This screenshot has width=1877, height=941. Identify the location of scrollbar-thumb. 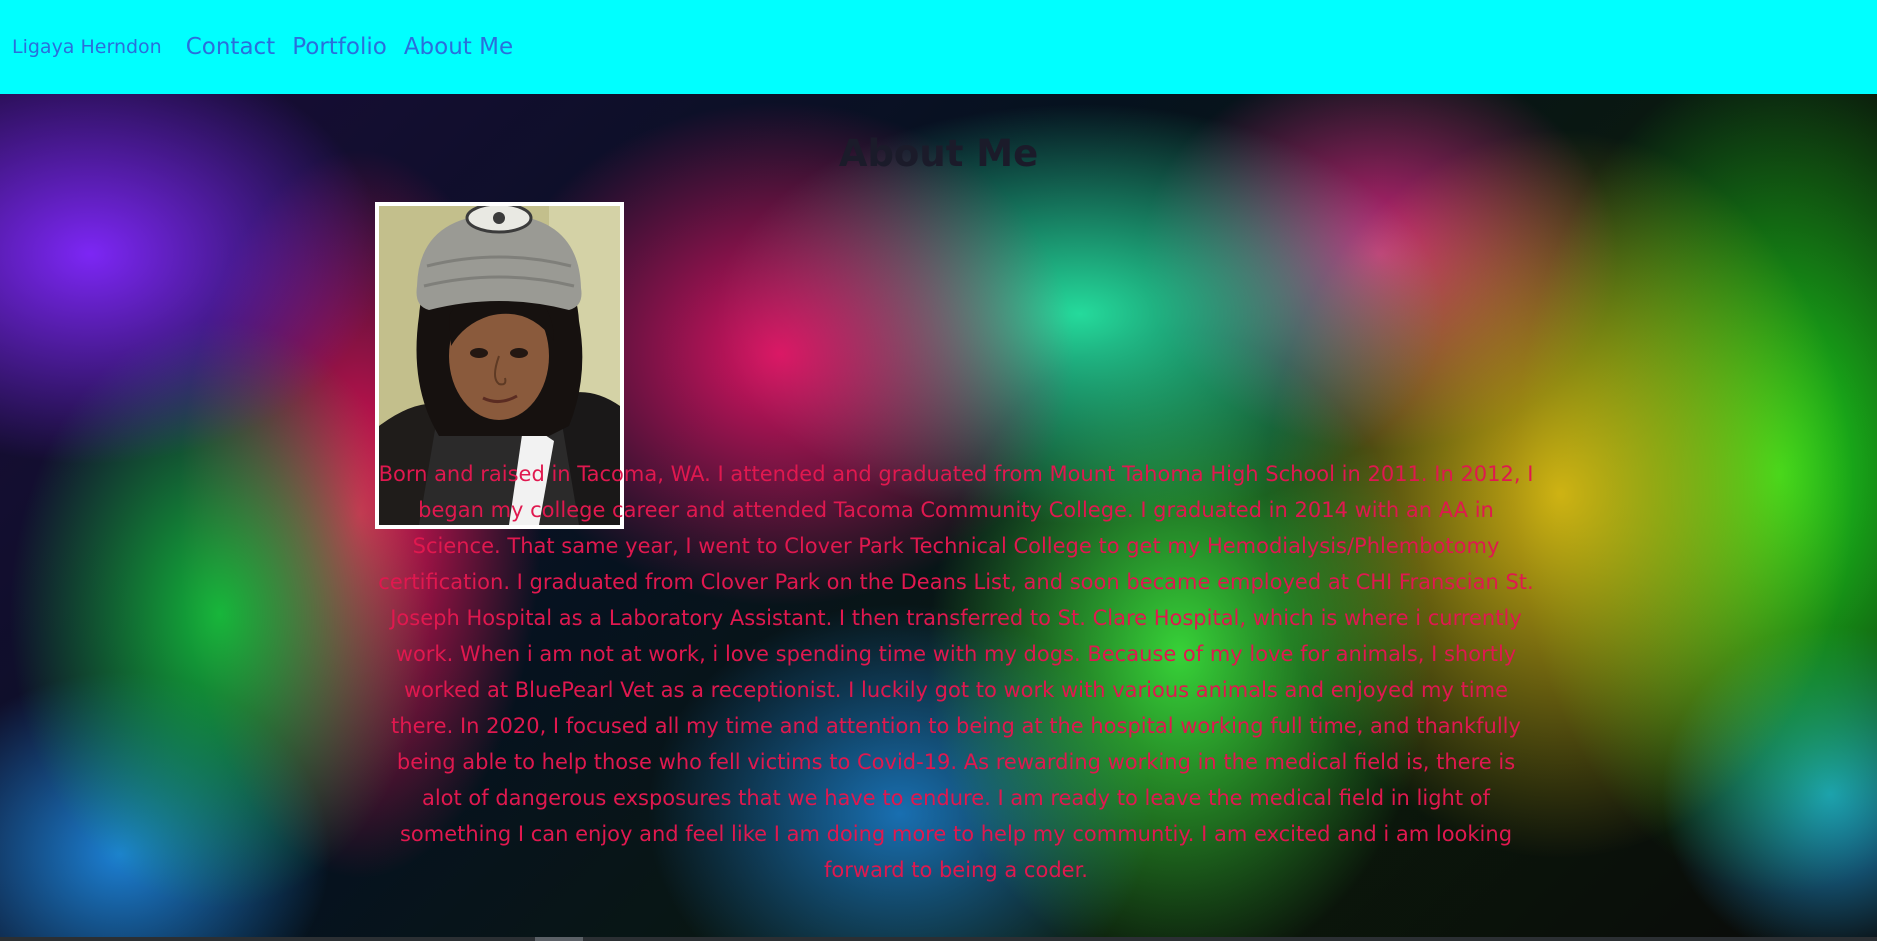
(559, 939).